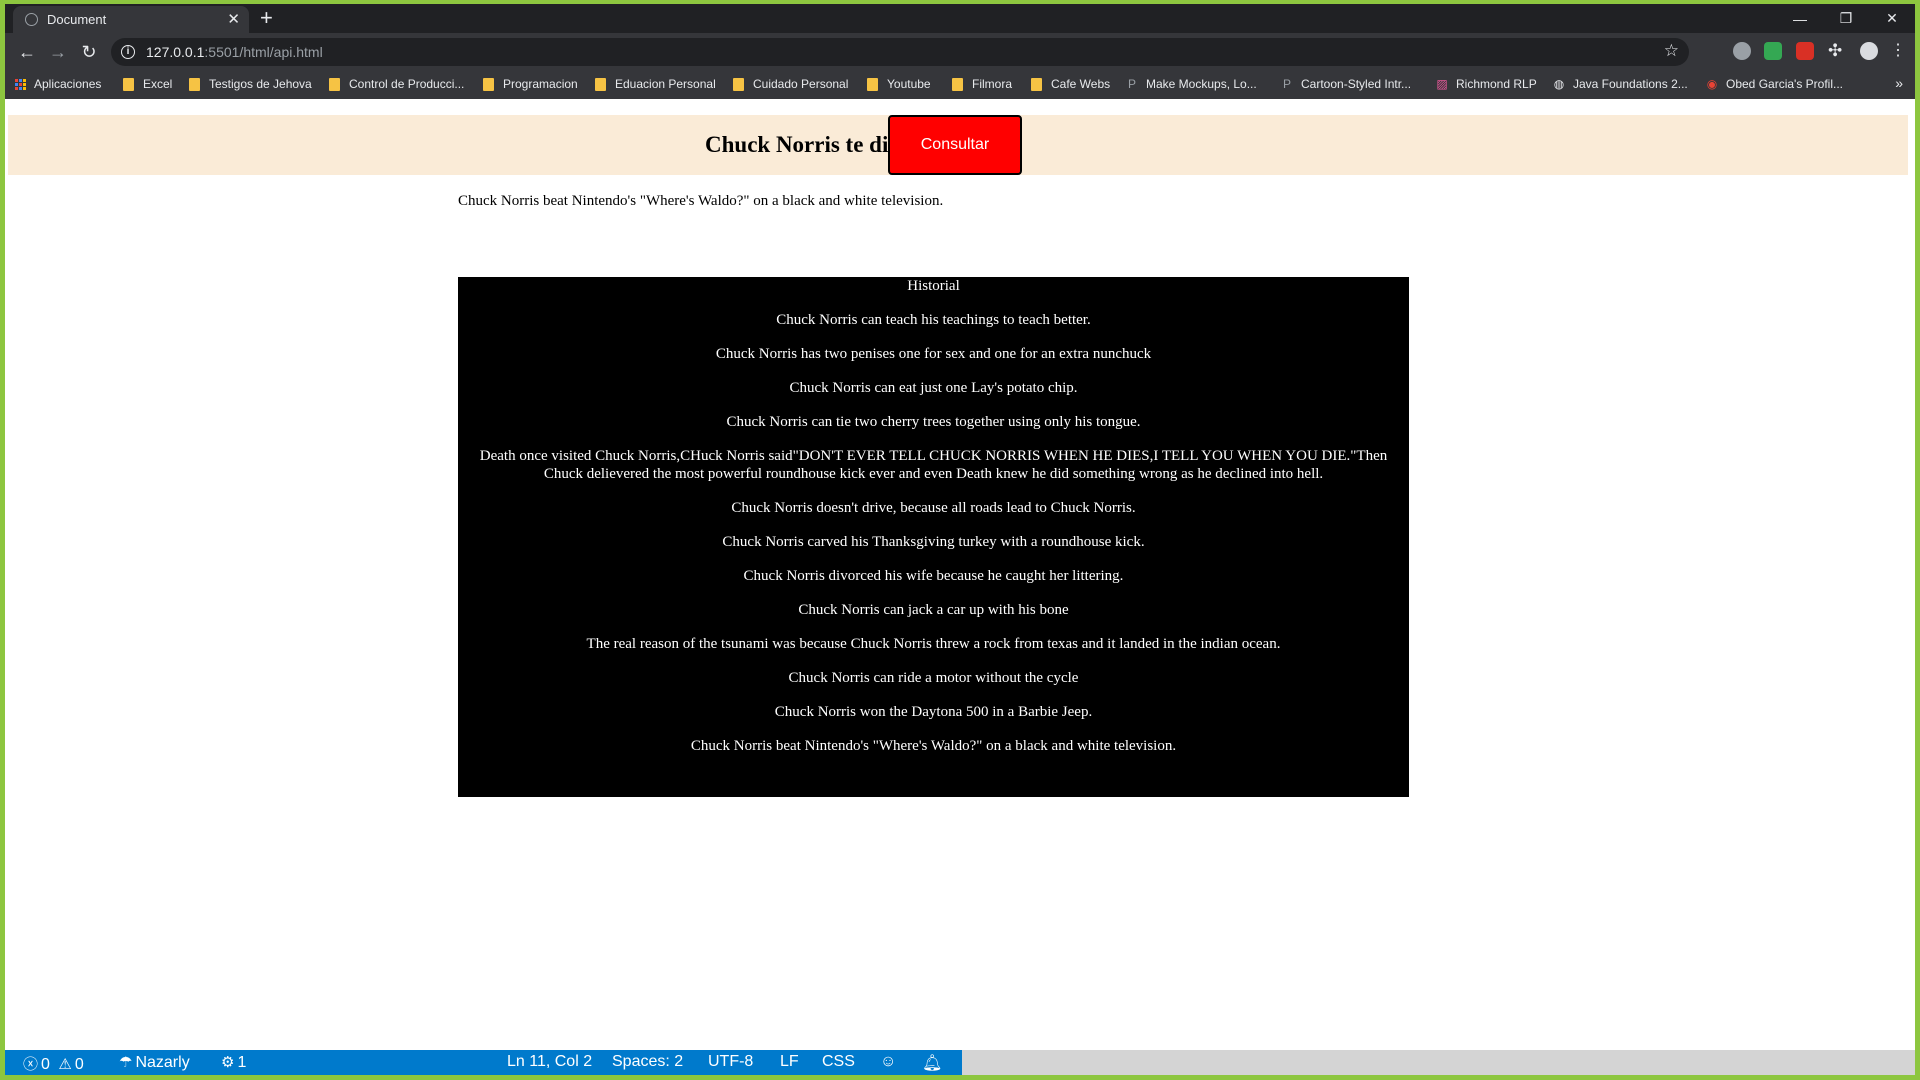 This screenshot has height=1080, width=1920. I want to click on warning-icon: ⚠, so click(65, 1064).